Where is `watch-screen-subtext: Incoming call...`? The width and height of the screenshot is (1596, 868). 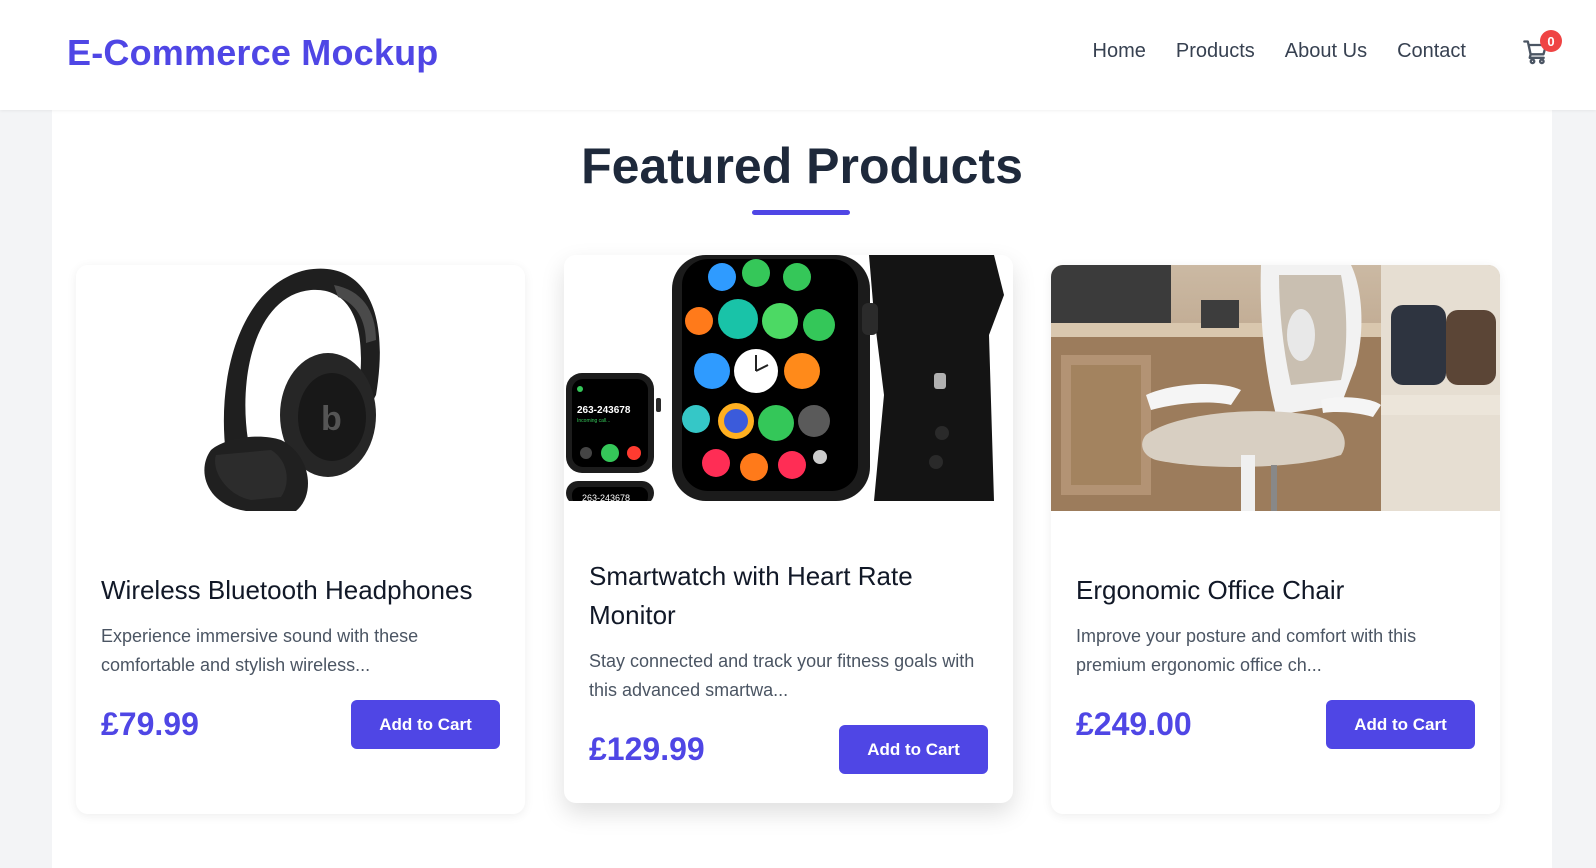
watch-screen-subtext: Incoming call... is located at coordinates (593, 421).